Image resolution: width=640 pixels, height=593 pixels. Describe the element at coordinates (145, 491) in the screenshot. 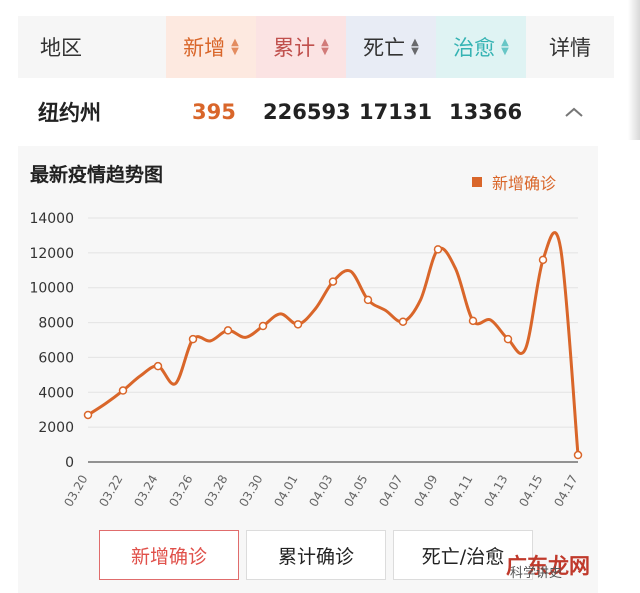

I see `x-tick-label: 03.24` at that location.